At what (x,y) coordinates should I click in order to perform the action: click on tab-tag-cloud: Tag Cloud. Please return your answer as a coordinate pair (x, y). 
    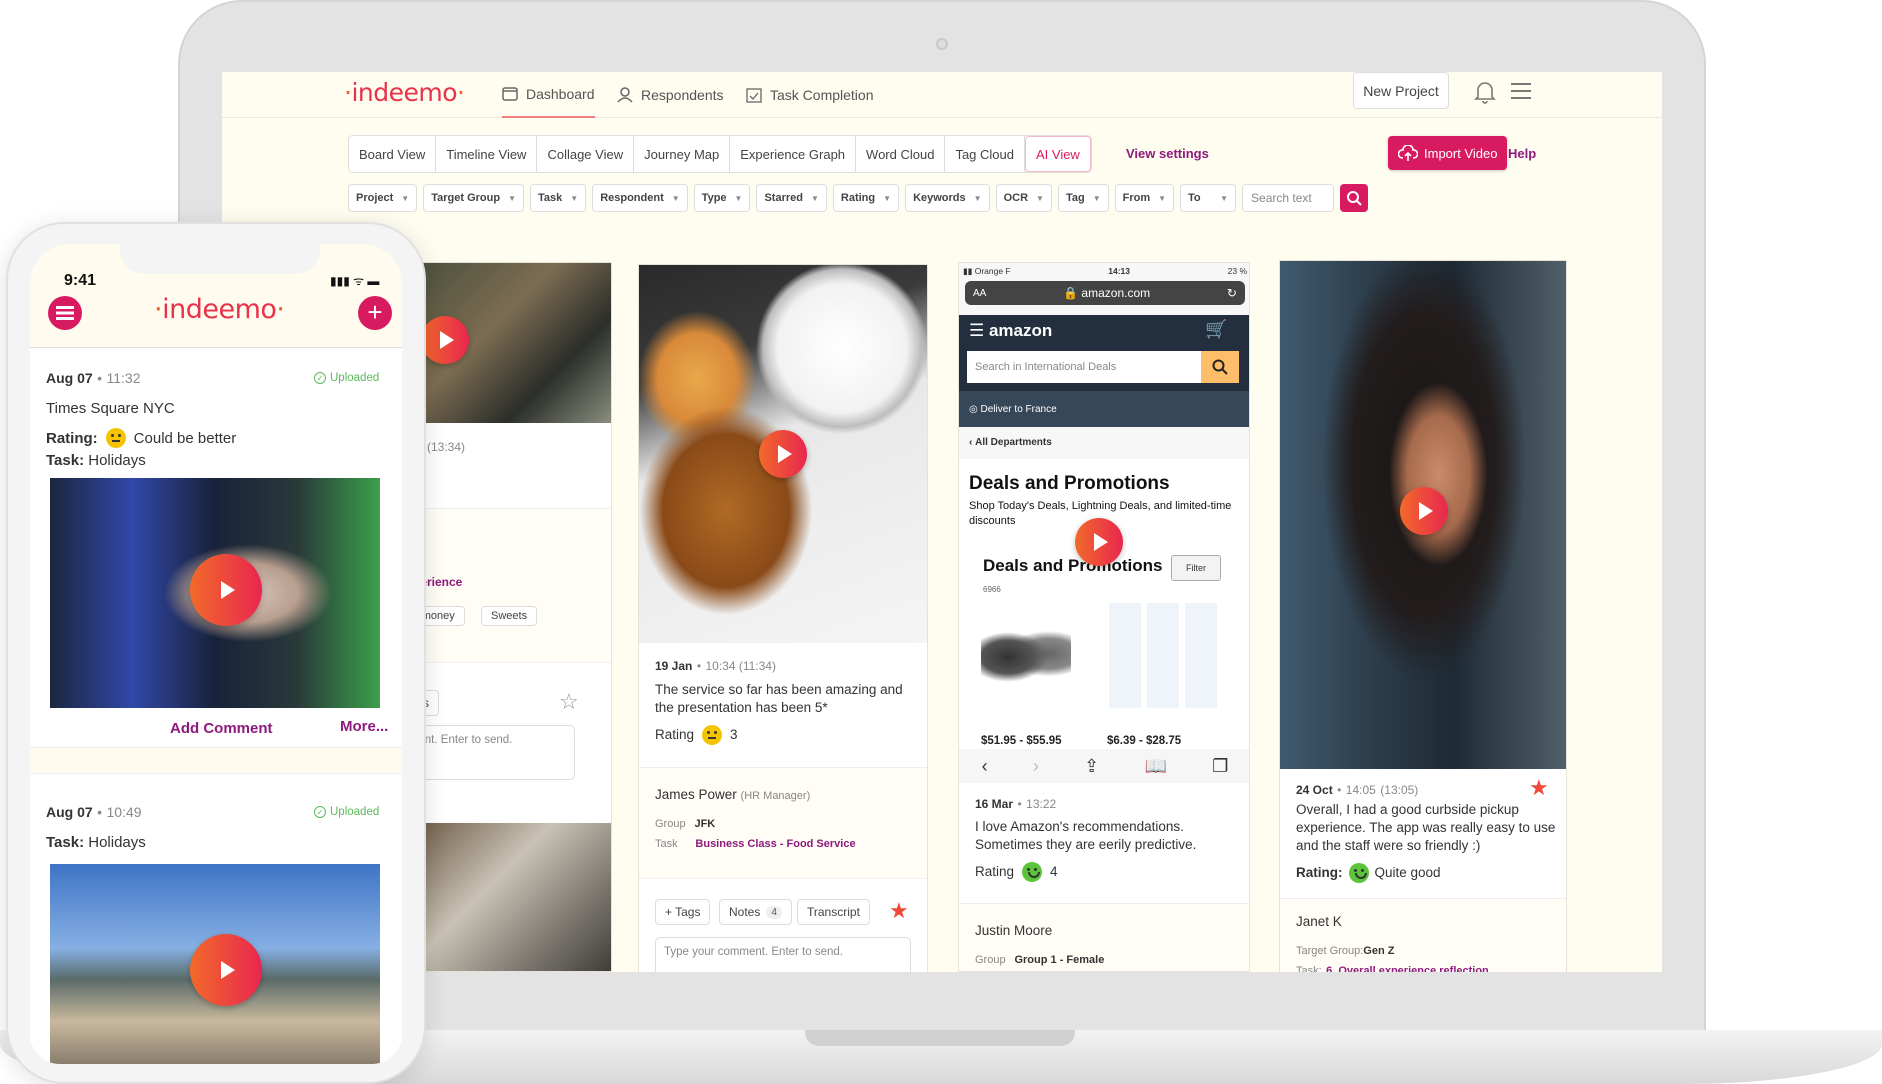
    Looking at the image, I should click on (985, 154).